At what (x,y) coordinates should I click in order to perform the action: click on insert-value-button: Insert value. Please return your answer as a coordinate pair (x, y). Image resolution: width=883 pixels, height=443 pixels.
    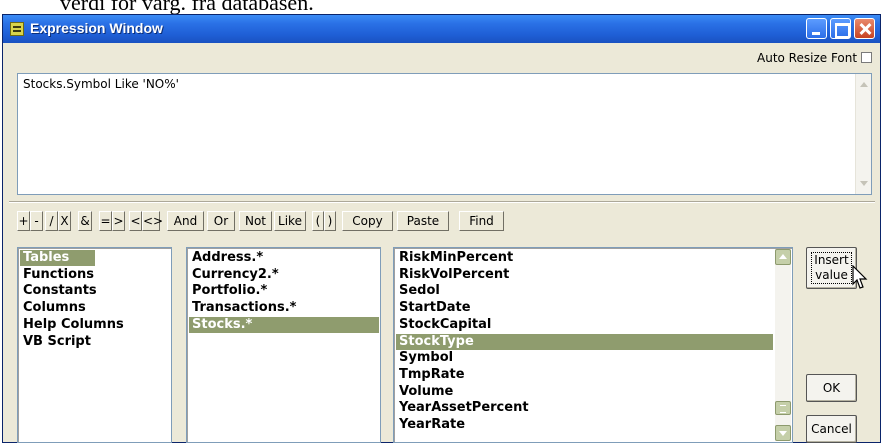
    Looking at the image, I should click on (831, 268).